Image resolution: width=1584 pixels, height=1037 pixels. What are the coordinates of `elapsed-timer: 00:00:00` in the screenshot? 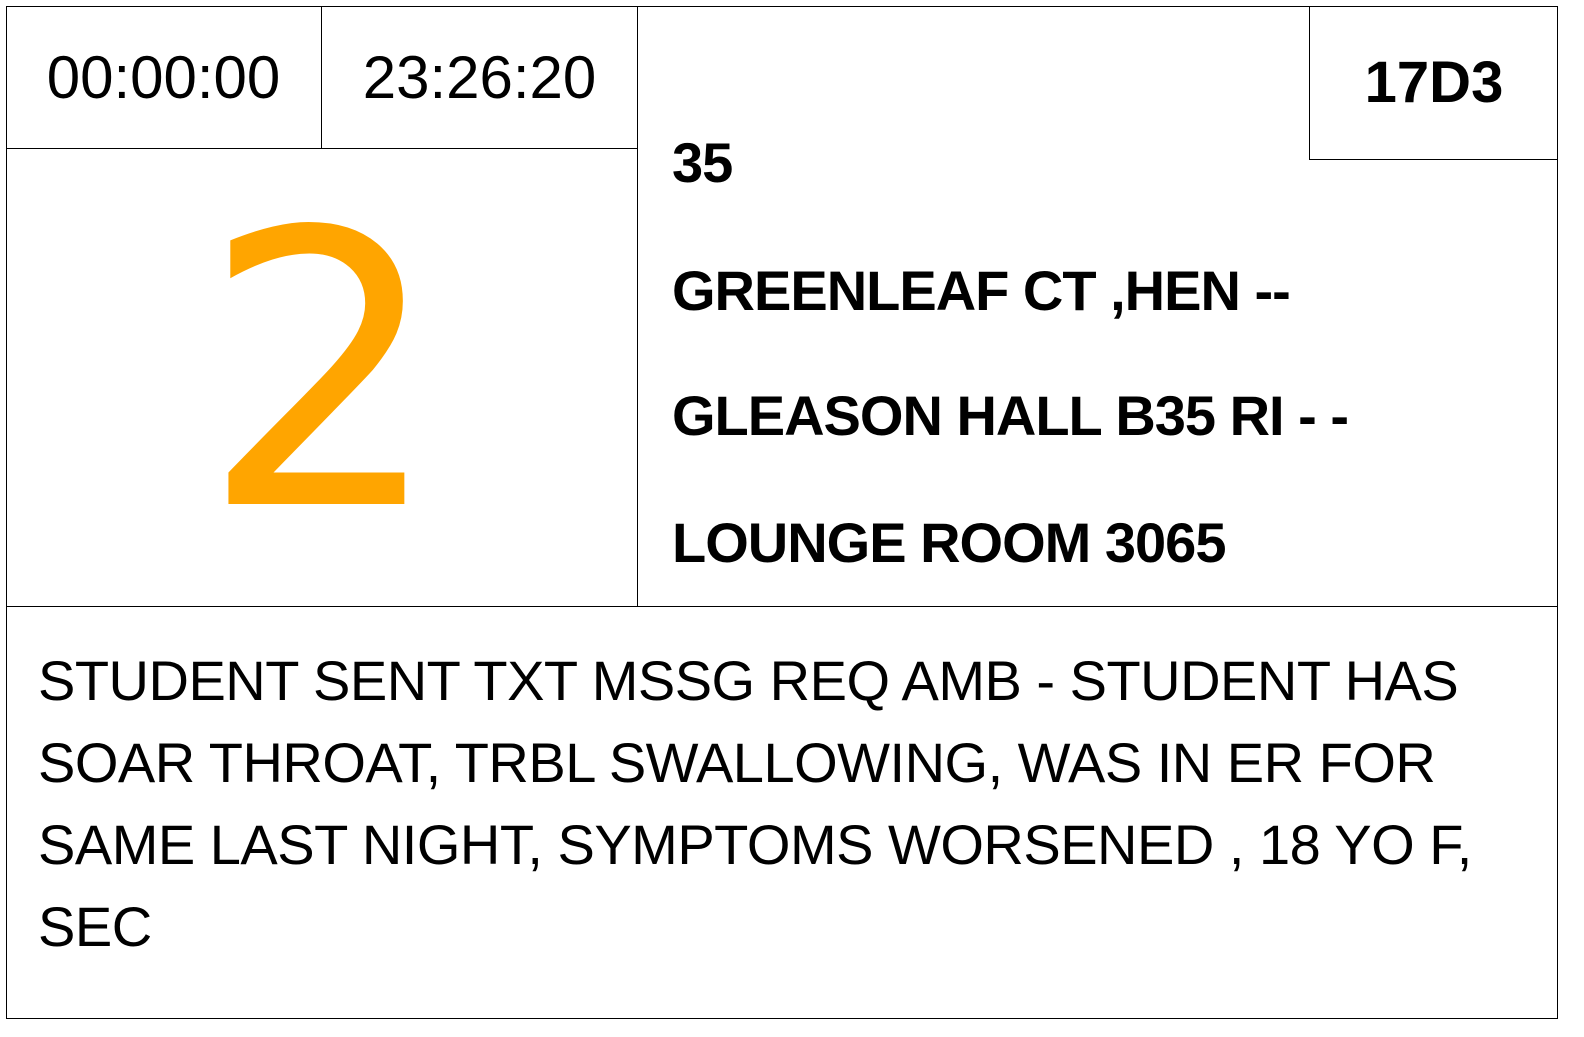 It's located at (164, 77).